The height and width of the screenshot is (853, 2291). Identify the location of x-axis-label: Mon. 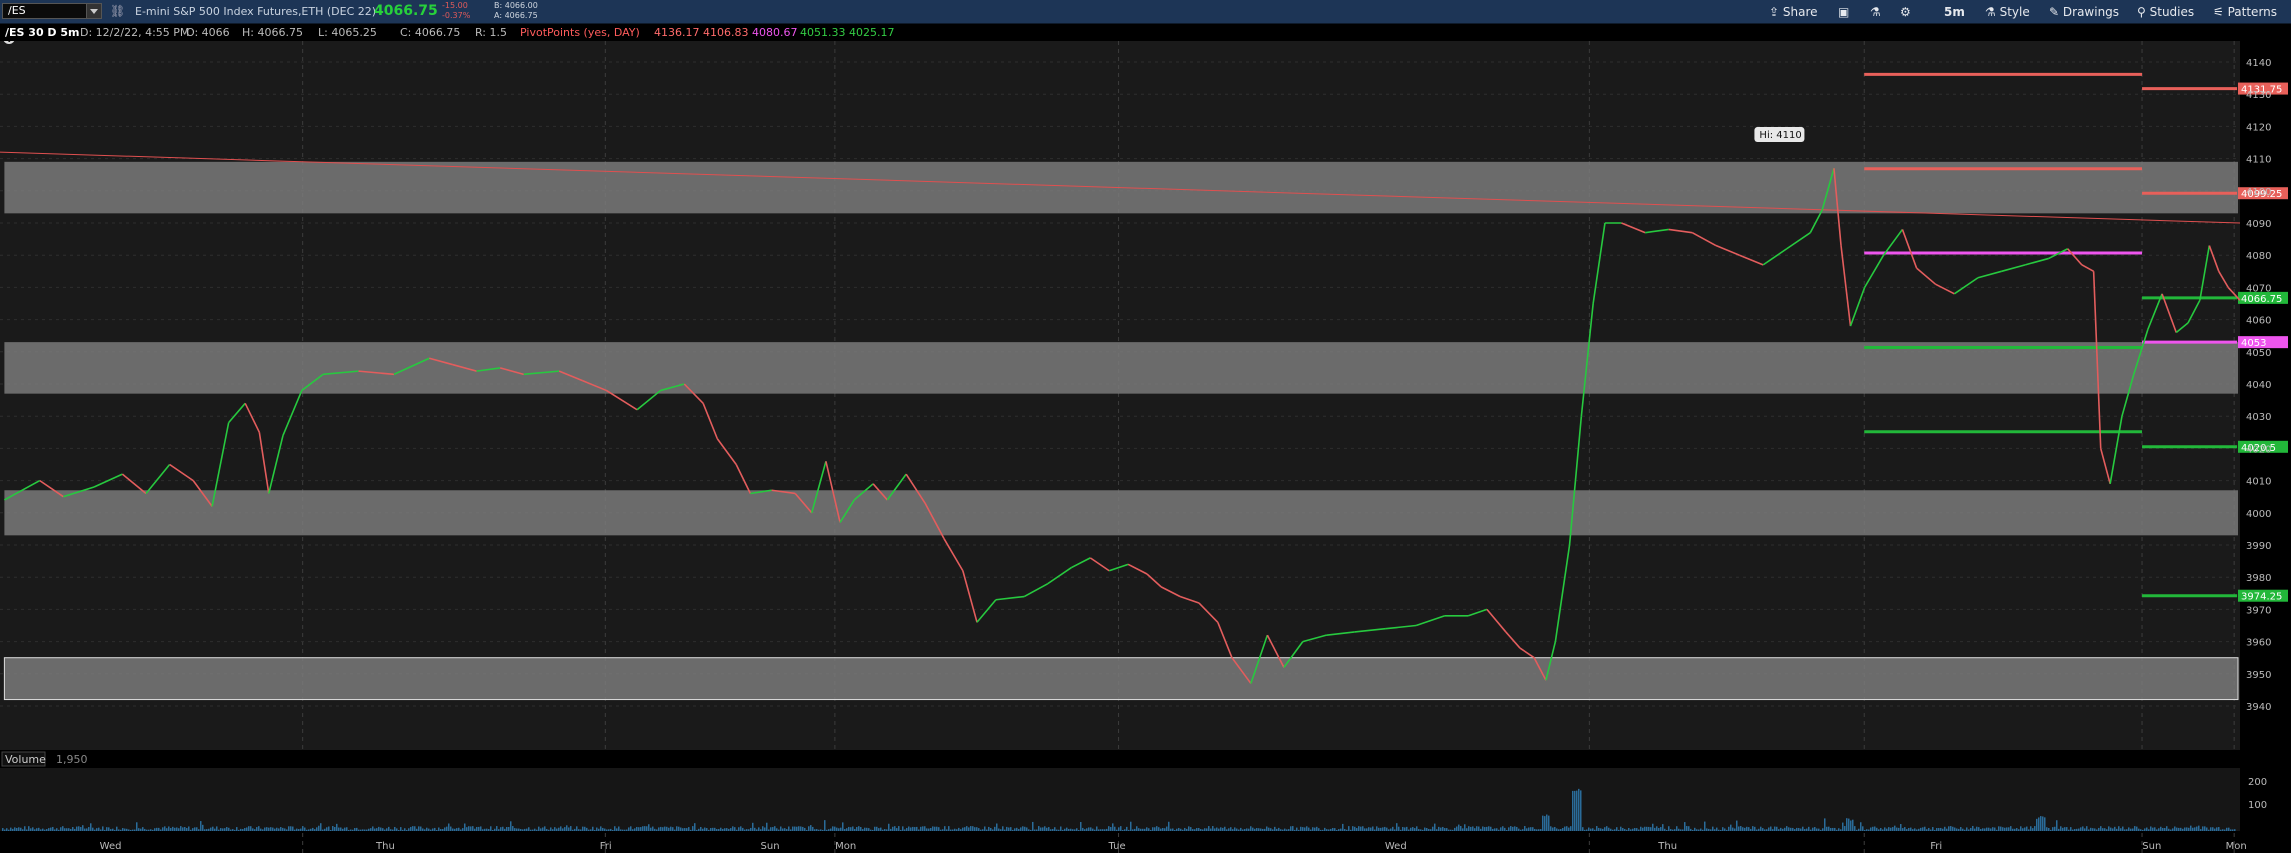
(845, 846).